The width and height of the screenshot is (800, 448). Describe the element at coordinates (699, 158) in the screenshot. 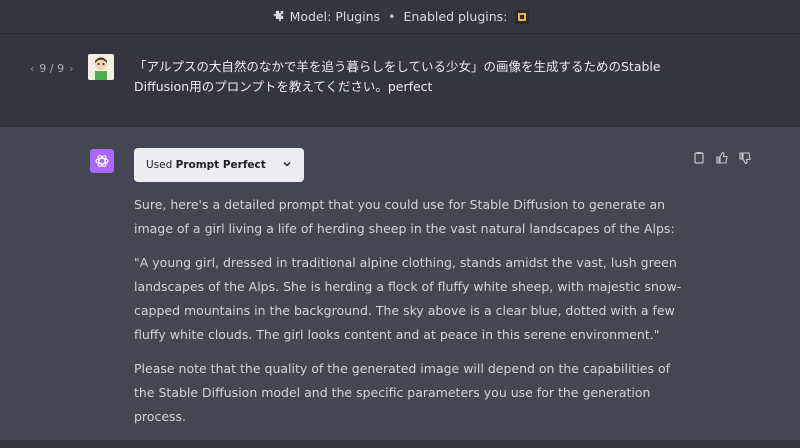

I see `copy-icon` at that location.